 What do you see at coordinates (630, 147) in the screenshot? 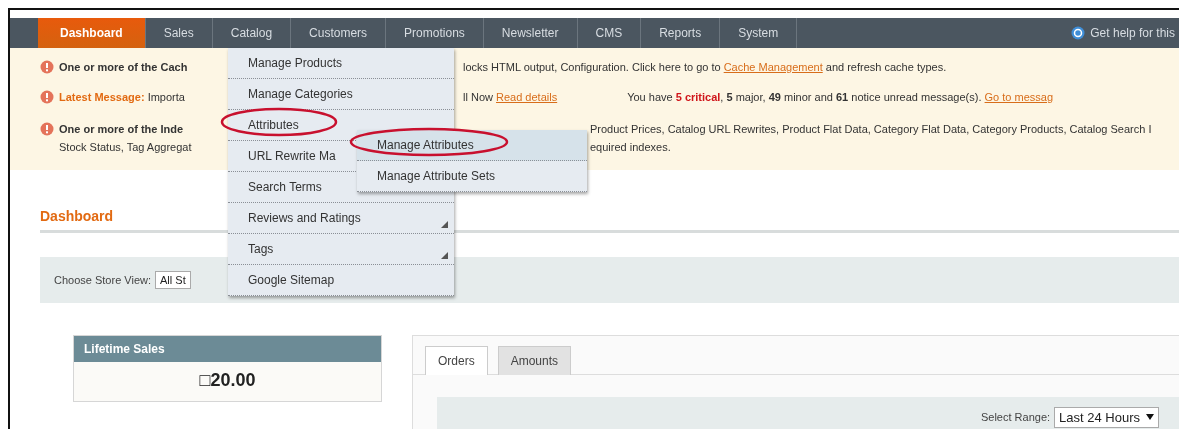
I see `message-text: equired indexes.` at bounding box center [630, 147].